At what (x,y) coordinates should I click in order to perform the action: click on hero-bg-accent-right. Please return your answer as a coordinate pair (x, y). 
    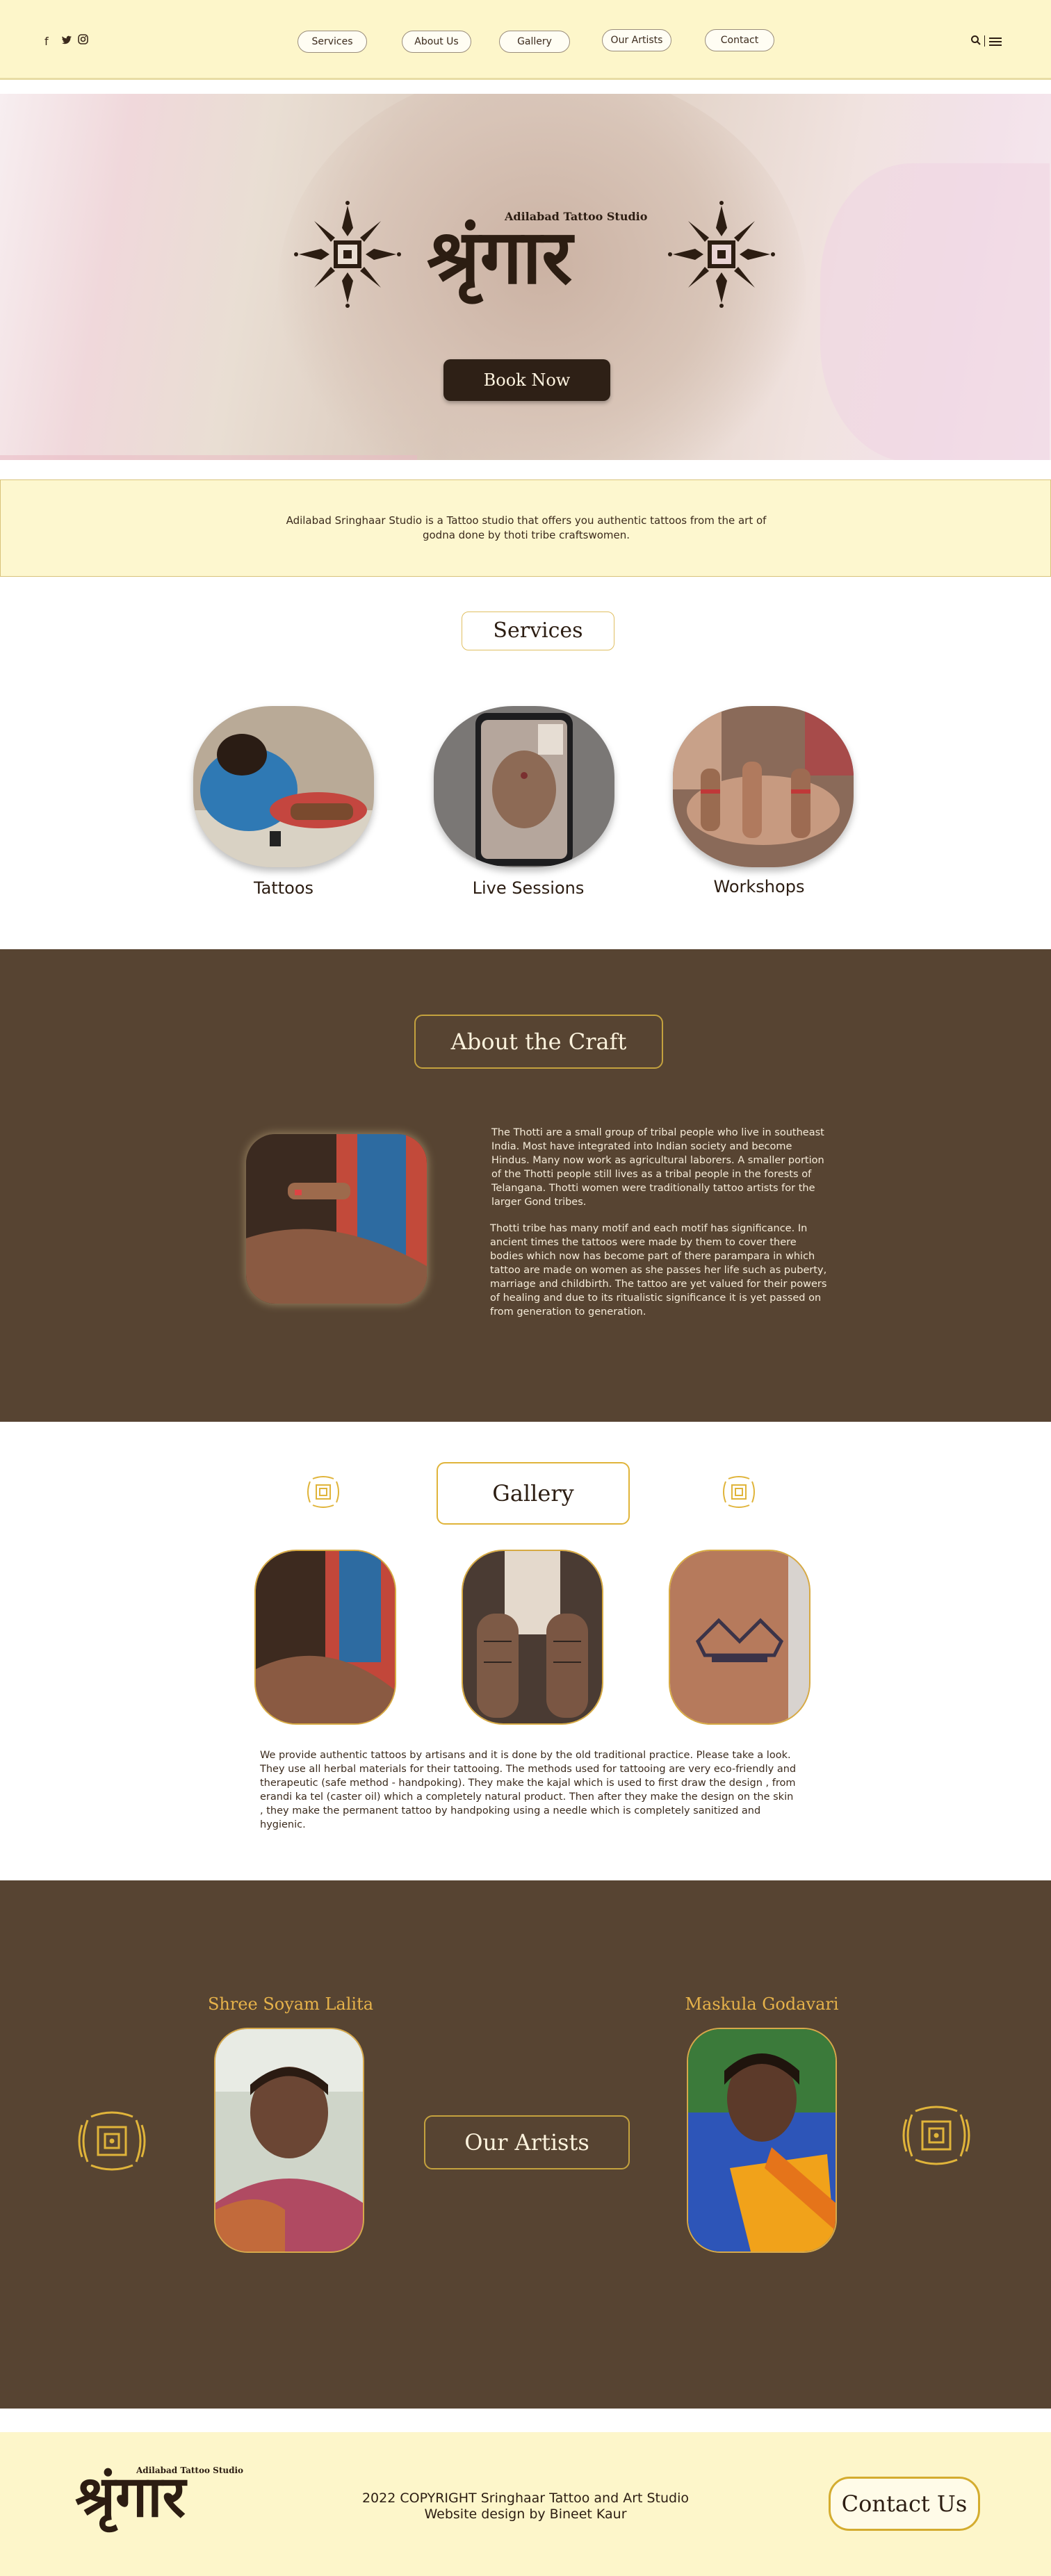
    Looking at the image, I should click on (935, 311).